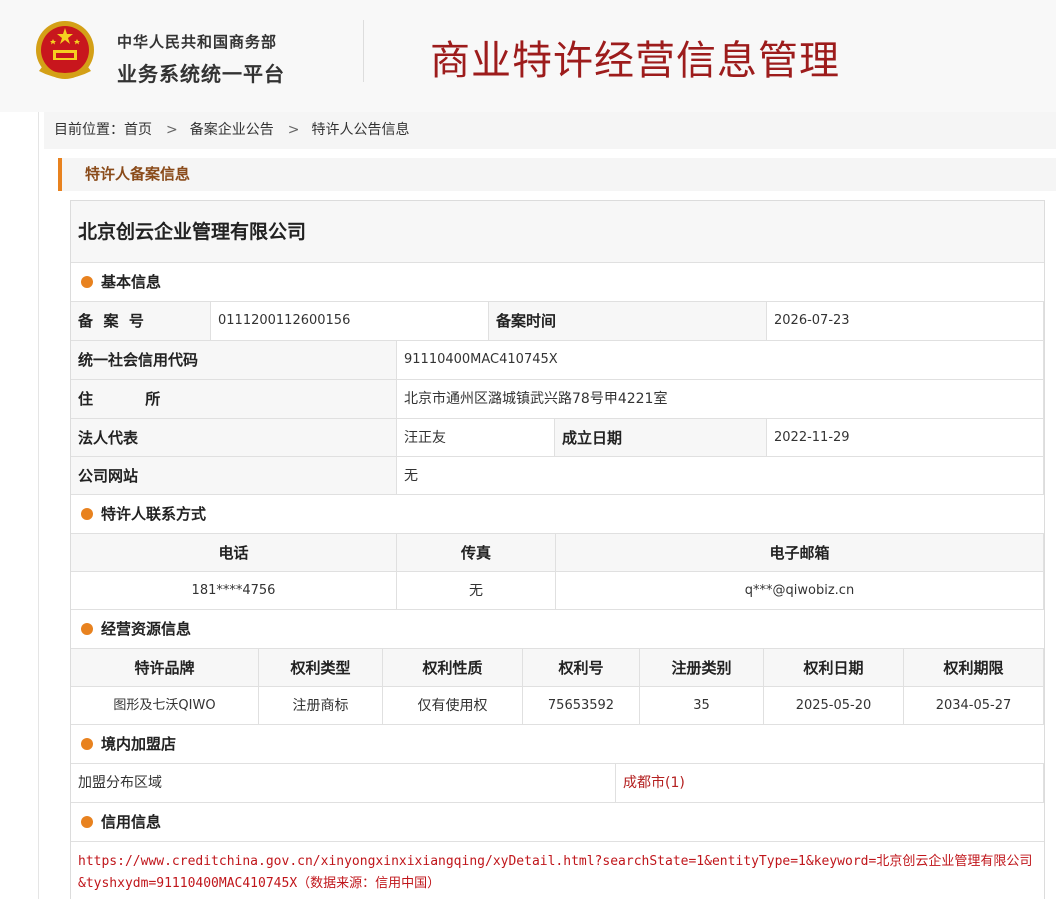  Describe the element at coordinates (154, 514) in the screenshot. I see `heading-label: 特许人联系方式` at that location.